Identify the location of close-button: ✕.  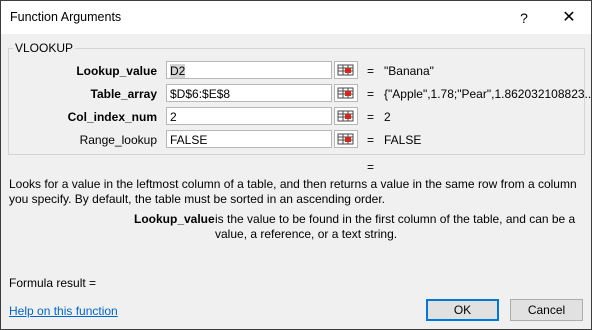
(569, 18).